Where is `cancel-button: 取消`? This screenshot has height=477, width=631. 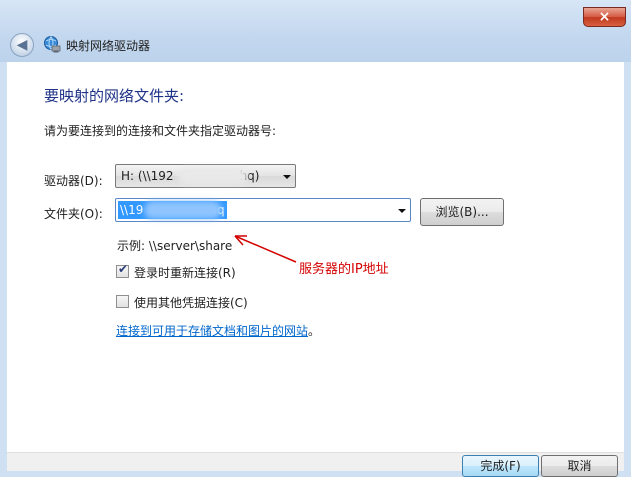
cancel-button: 取消 is located at coordinates (579, 466).